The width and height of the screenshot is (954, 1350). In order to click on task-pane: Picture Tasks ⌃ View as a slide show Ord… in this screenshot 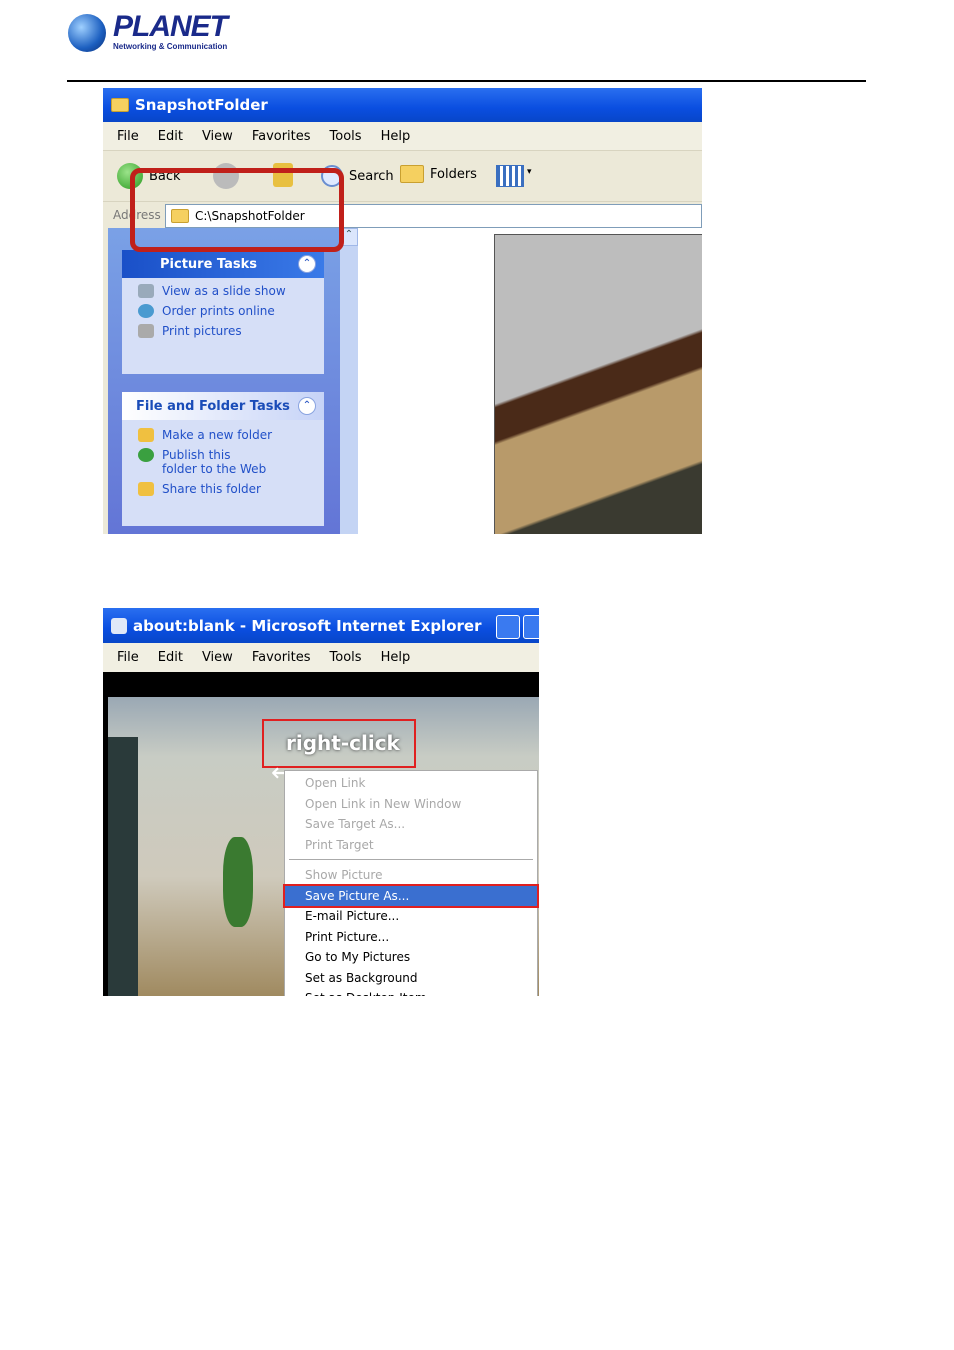, I will do `click(224, 381)`.